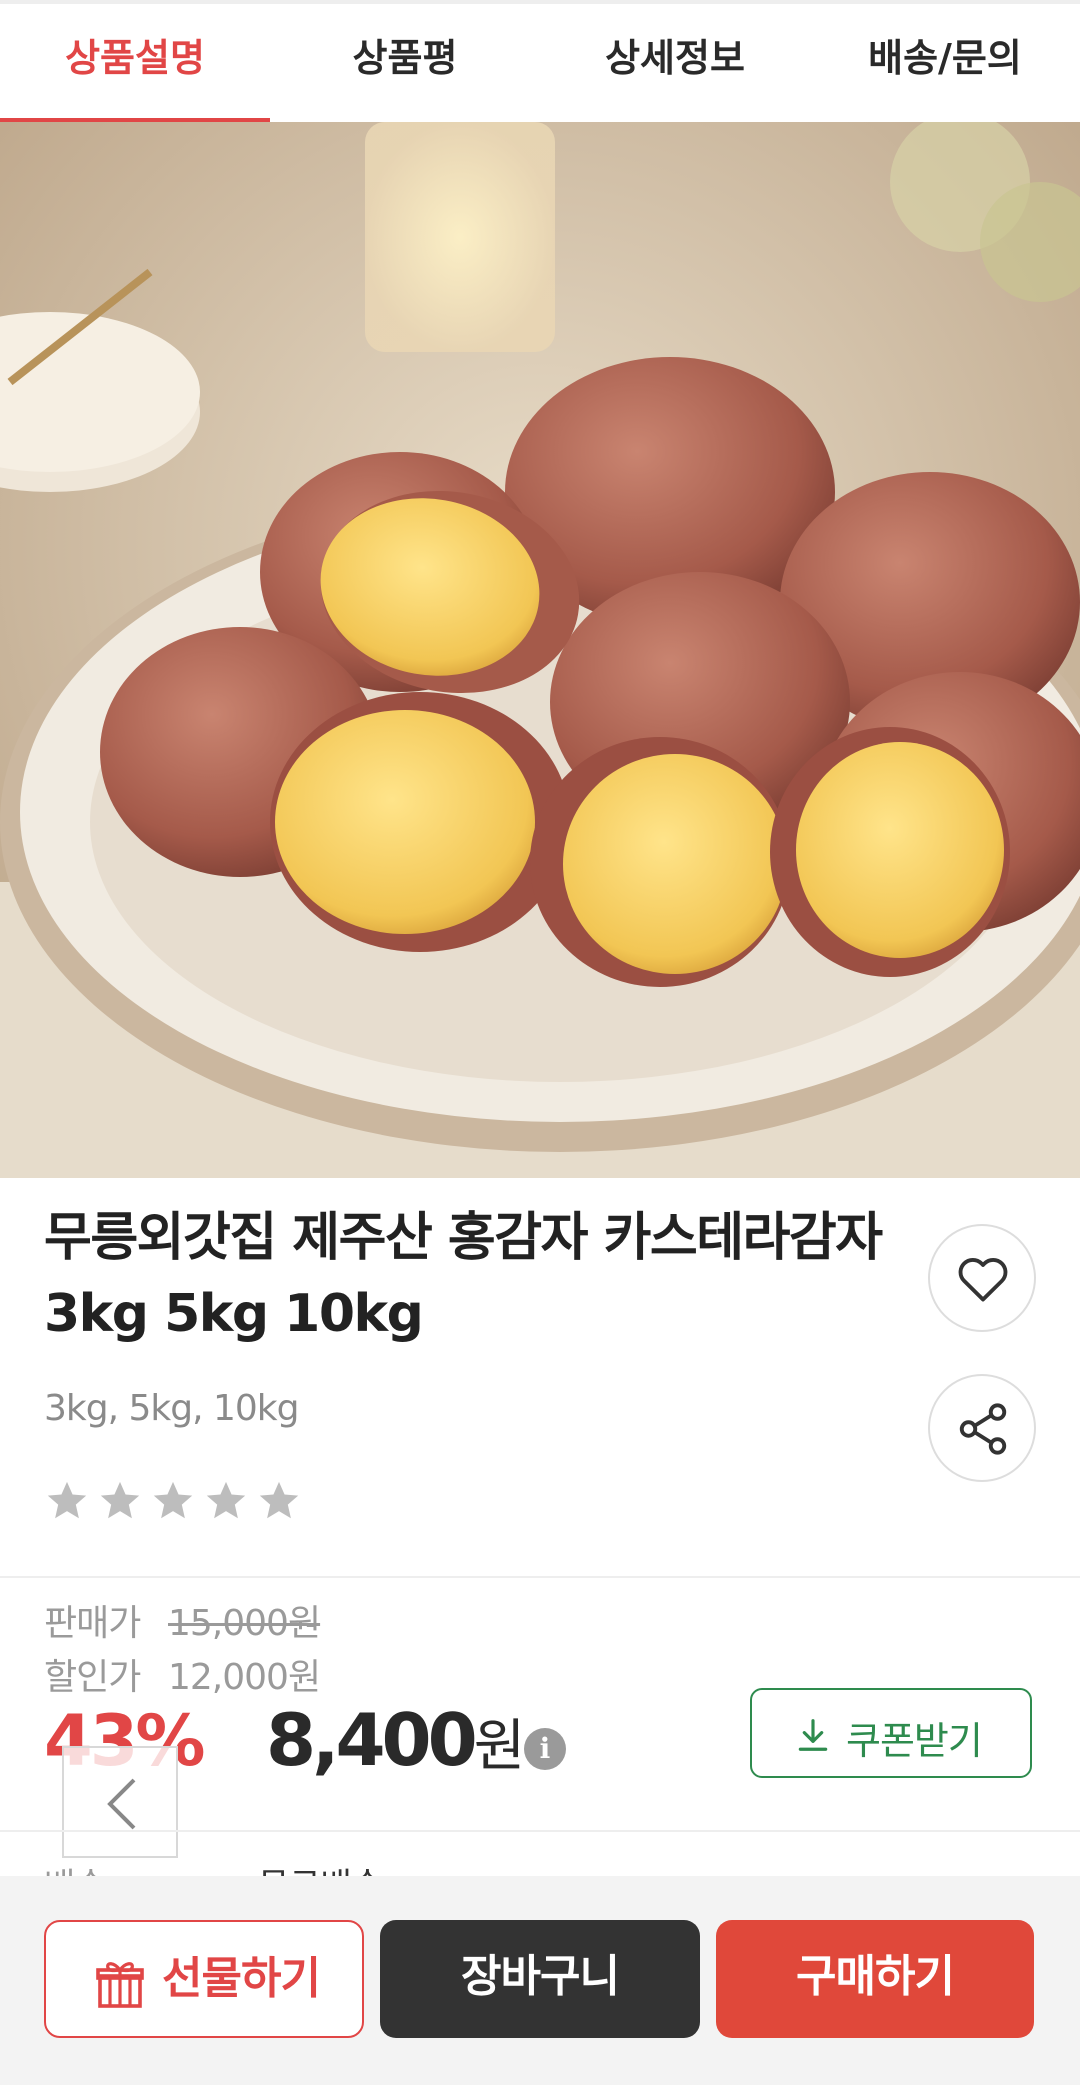  I want to click on share-button, so click(982, 1428).